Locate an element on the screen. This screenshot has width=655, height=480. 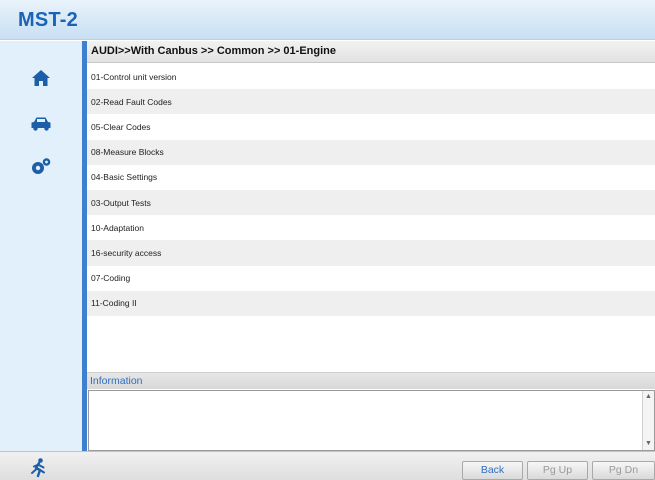
menu-item: 11-Coding II is located at coordinates (371, 303).